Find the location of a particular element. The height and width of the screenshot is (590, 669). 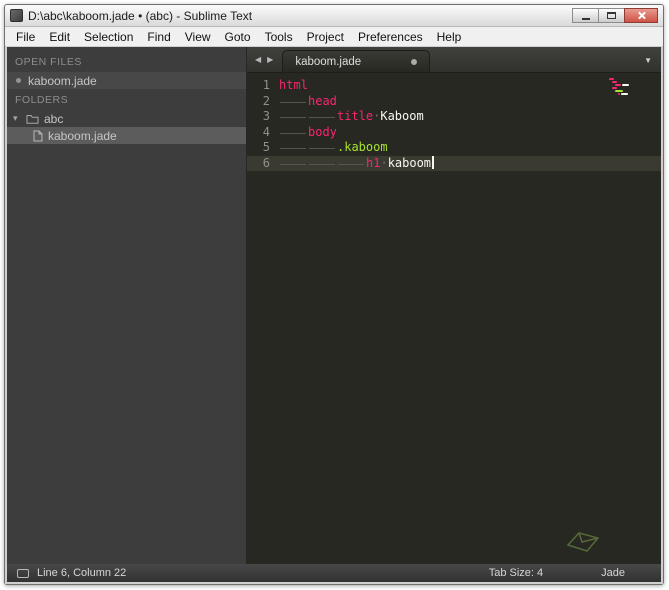

line-text: html is located at coordinates (293, 86).